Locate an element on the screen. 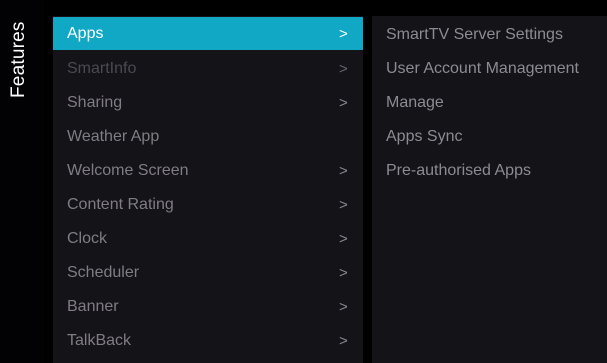 The height and width of the screenshot is (363, 607). submenu-item-user-account-management: User Account Management is located at coordinates (482, 69).